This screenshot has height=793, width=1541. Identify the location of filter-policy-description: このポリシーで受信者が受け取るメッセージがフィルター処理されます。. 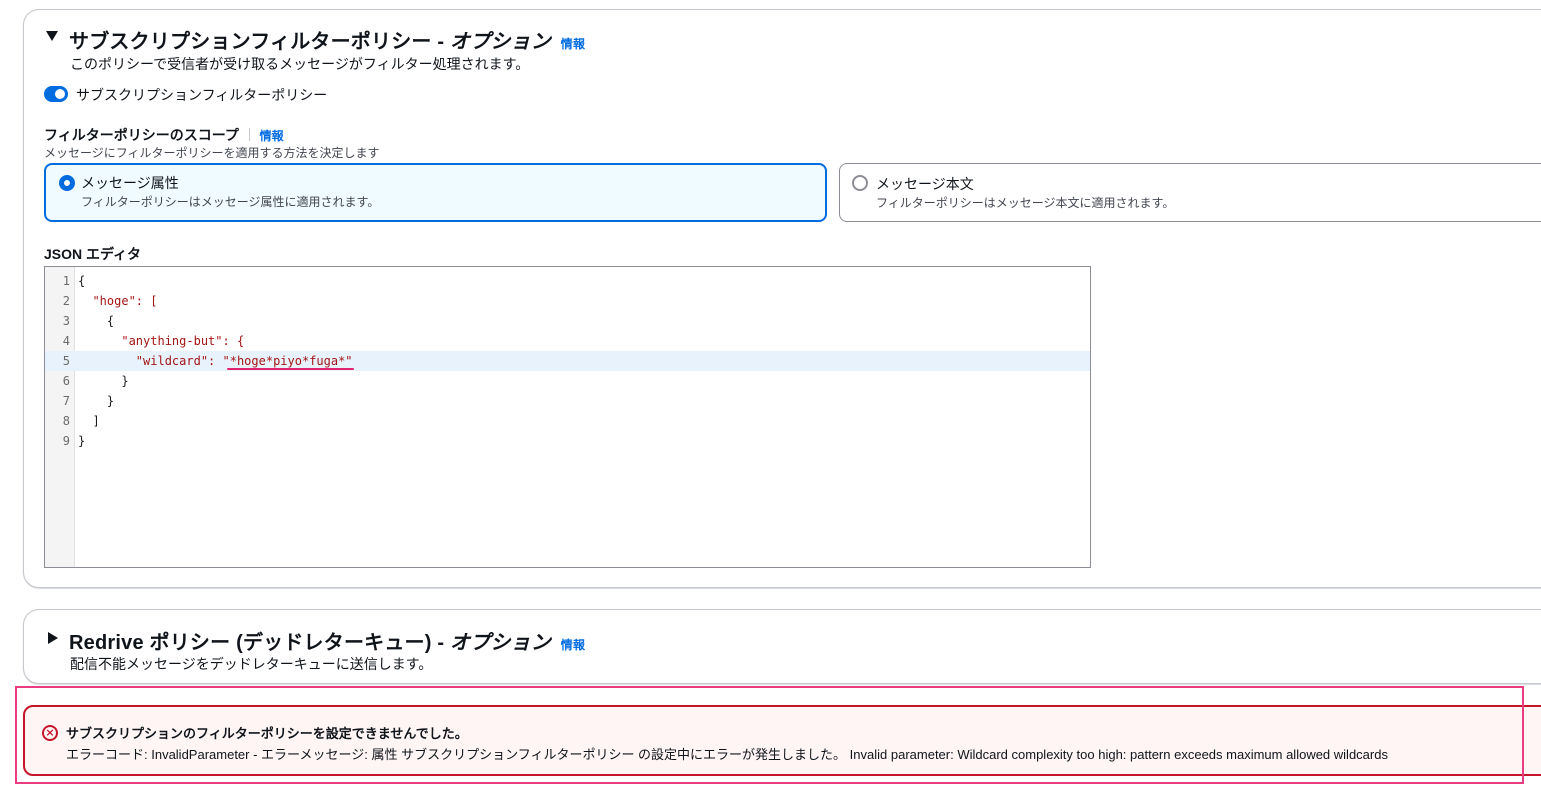
(300, 64).